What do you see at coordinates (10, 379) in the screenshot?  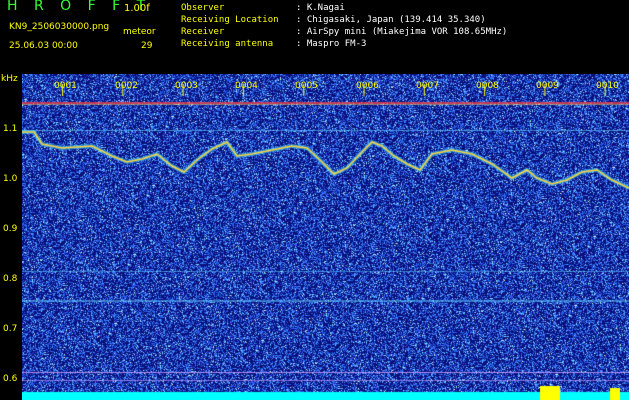 I see `freq-tick-0-6: 0.6` at bounding box center [10, 379].